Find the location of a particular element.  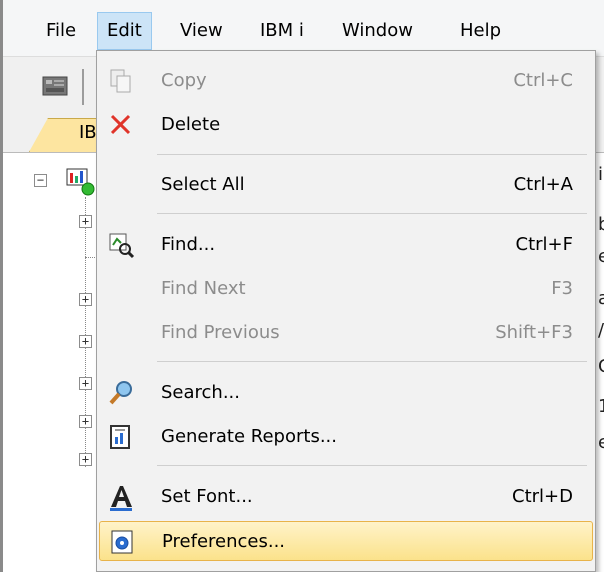

menu-ibm-i: IBM i is located at coordinates (282, 31).